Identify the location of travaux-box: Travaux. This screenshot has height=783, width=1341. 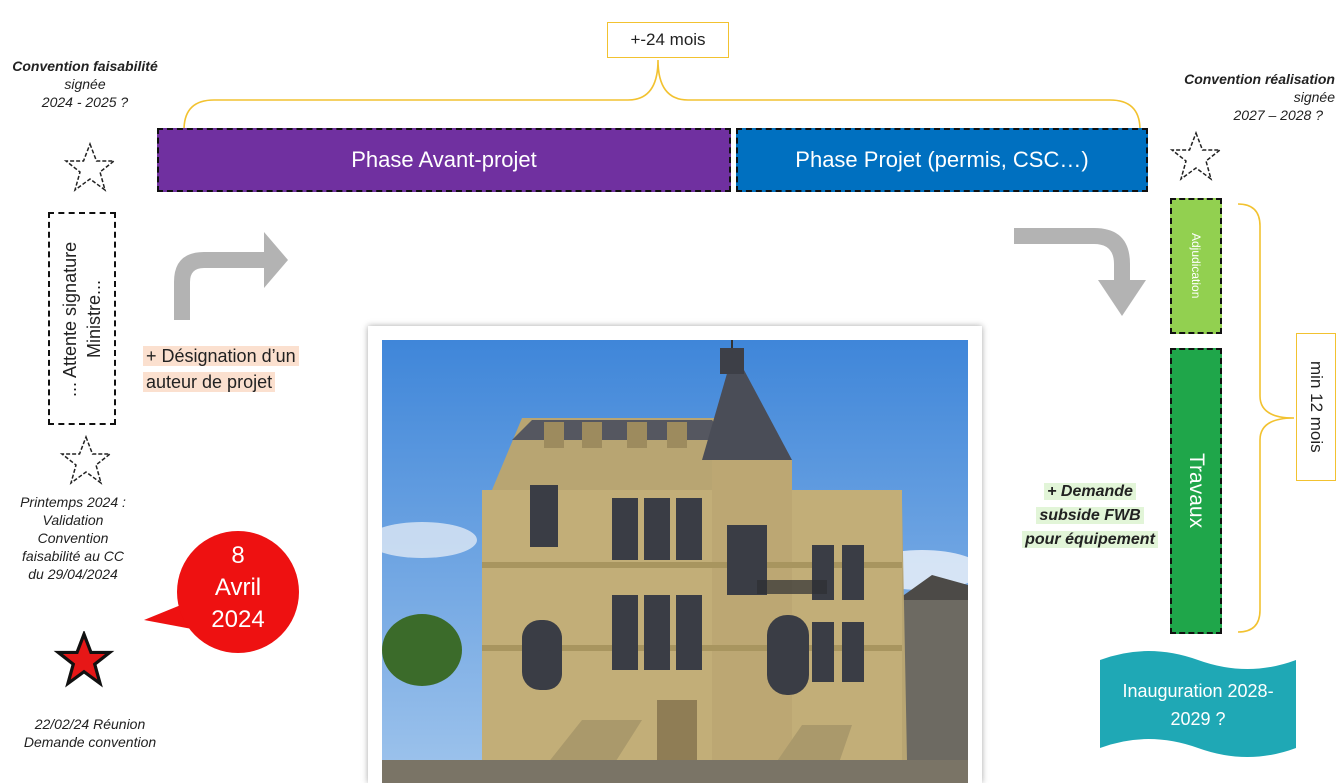
(1196, 491).